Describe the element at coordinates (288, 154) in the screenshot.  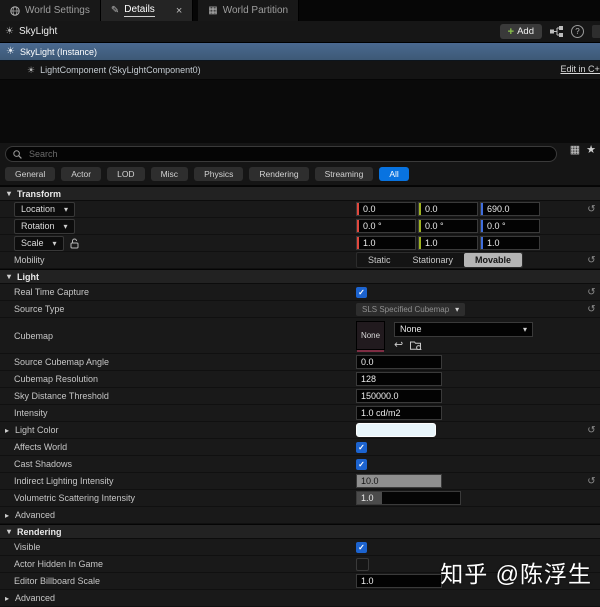
I see `search-input` at that location.